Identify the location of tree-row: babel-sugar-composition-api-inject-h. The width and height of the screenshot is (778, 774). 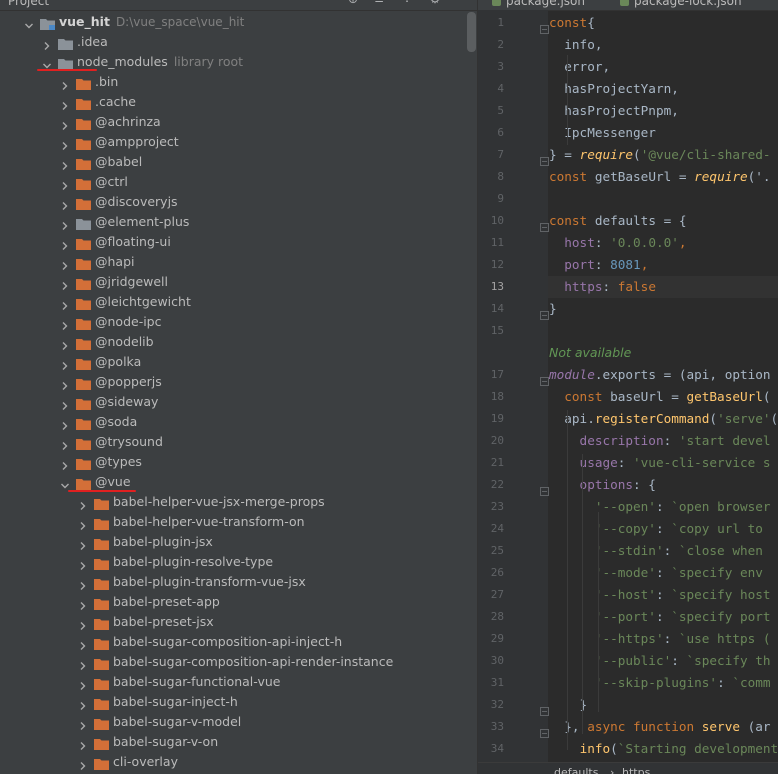
(235, 642).